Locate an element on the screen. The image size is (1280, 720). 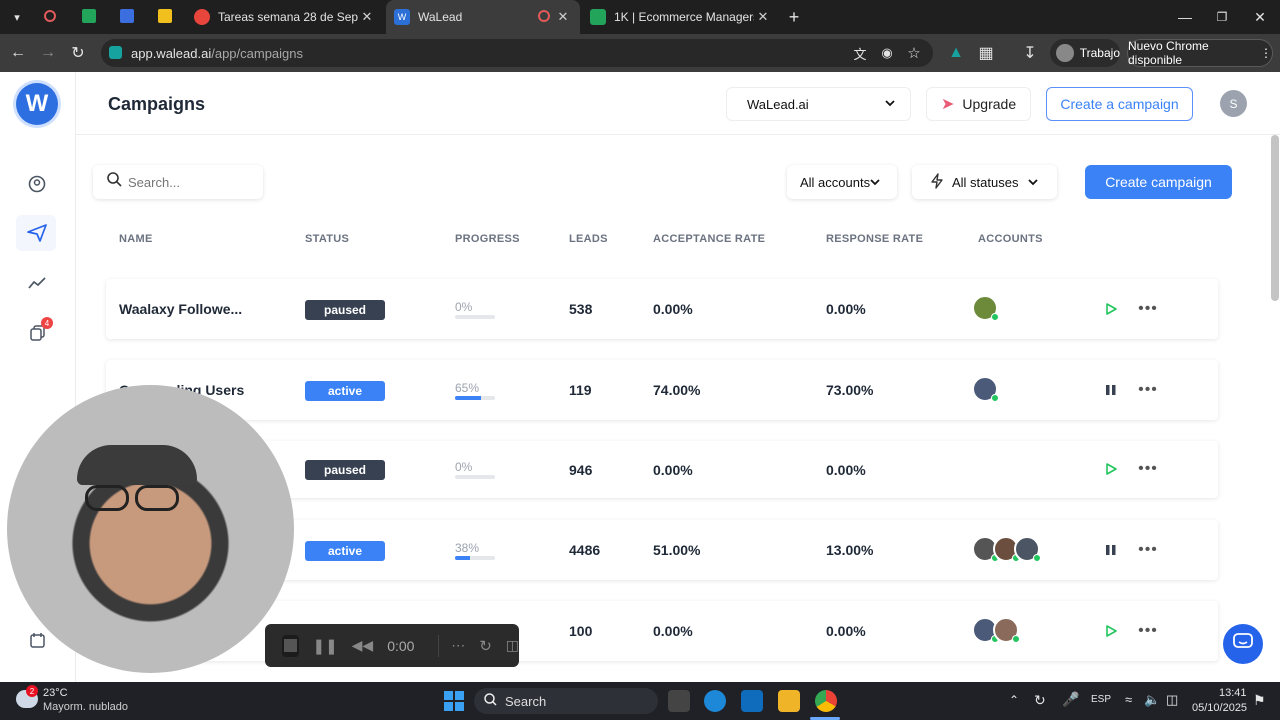
language-indicator: ESP is located at coordinates (1101, 699).